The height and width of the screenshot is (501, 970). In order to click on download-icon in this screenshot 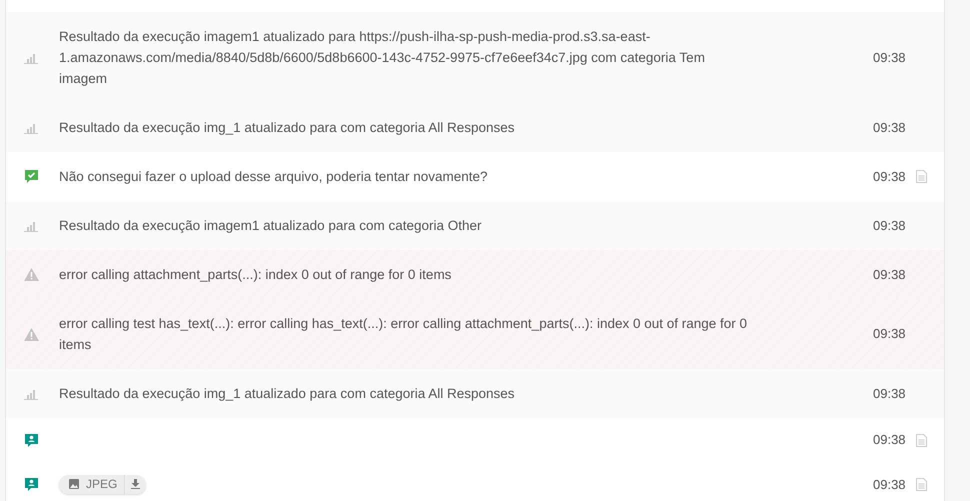, I will do `click(135, 484)`.